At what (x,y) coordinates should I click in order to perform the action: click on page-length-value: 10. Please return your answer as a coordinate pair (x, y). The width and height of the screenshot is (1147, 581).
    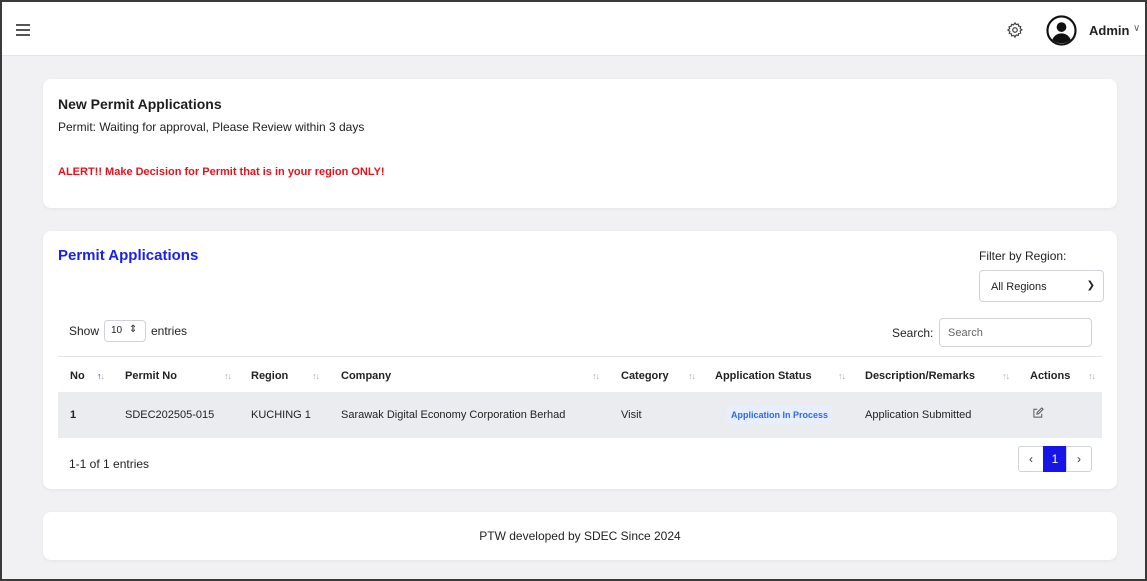
    Looking at the image, I should click on (117, 330).